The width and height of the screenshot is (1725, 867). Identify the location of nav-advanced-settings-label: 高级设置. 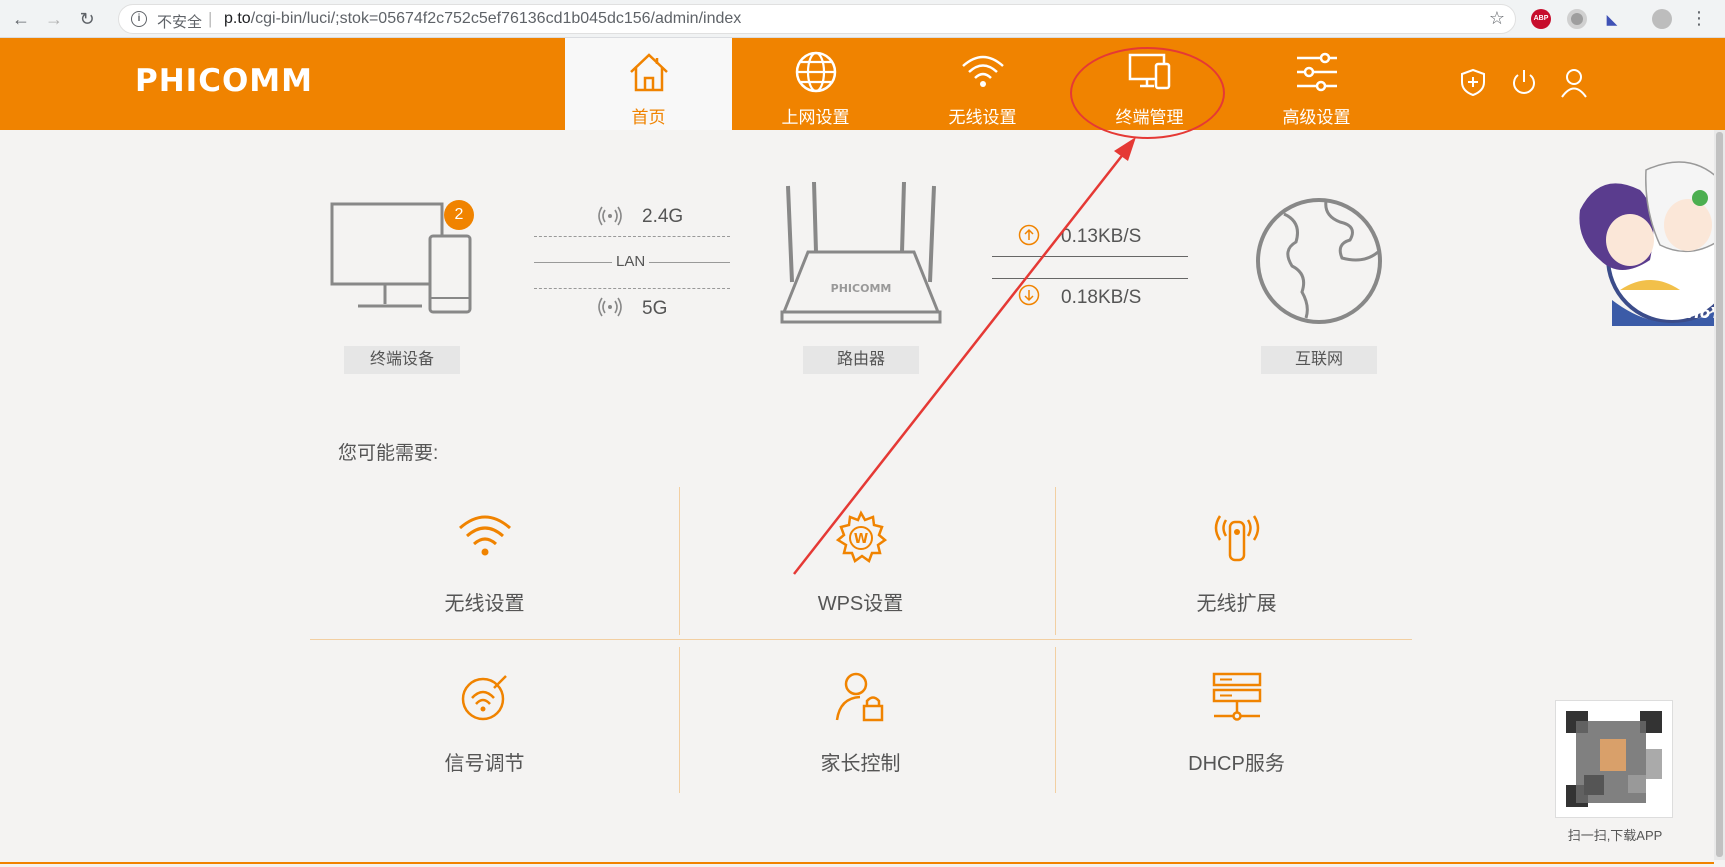
(1316, 117).